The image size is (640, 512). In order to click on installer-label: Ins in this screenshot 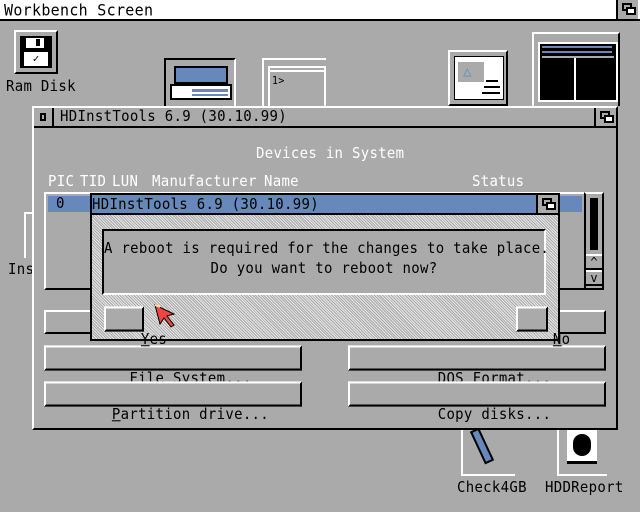, I will do `click(21, 270)`.